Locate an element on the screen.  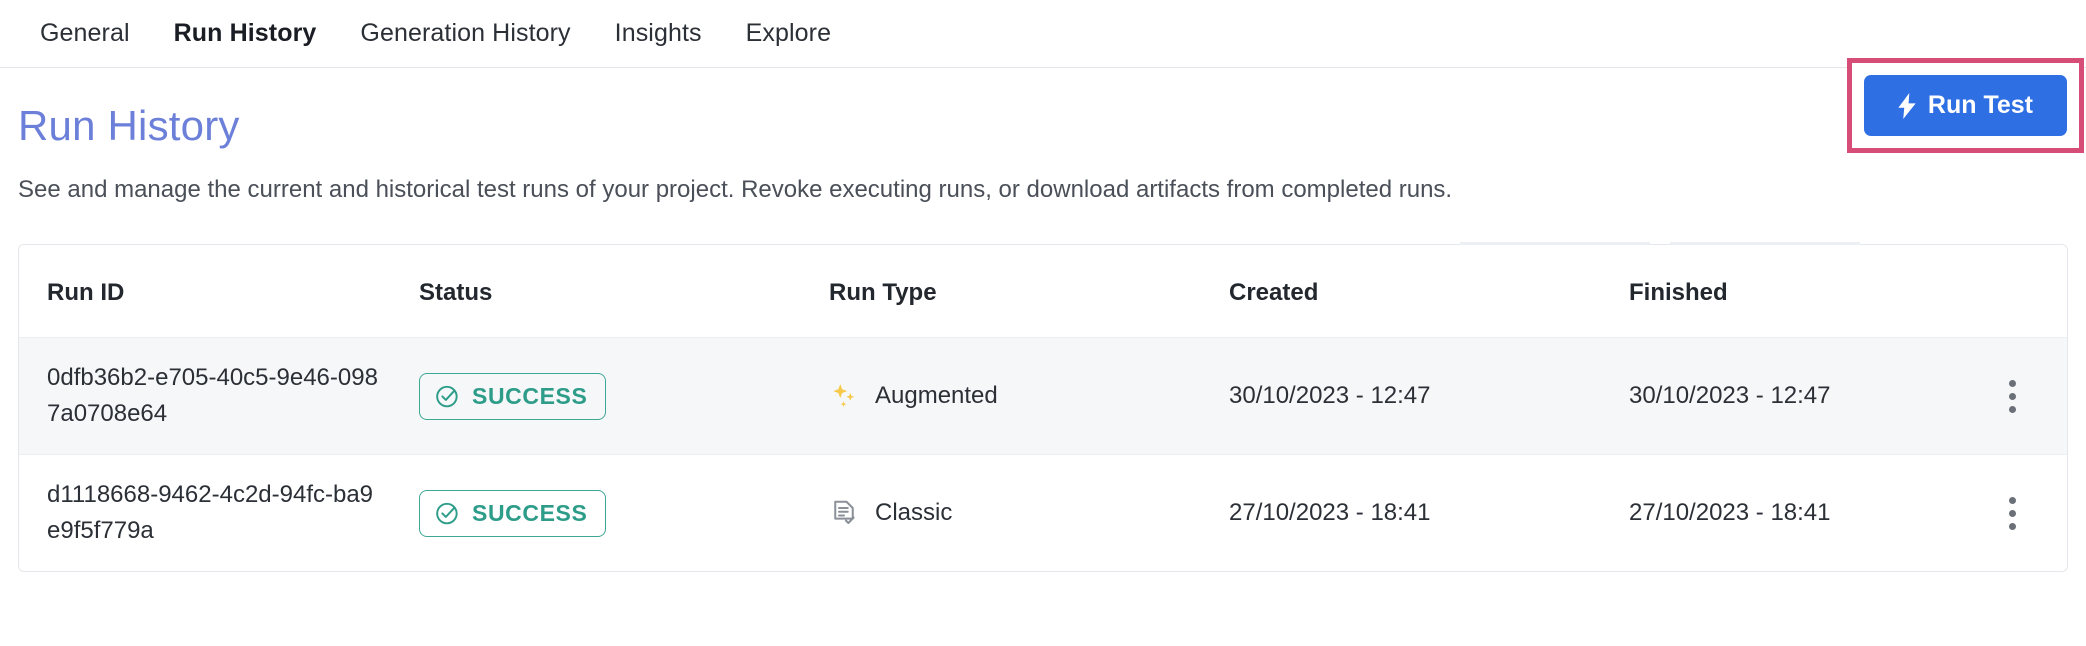
table-header-row: Run ID Status Run Type Created Finished is located at coordinates (1043, 291).